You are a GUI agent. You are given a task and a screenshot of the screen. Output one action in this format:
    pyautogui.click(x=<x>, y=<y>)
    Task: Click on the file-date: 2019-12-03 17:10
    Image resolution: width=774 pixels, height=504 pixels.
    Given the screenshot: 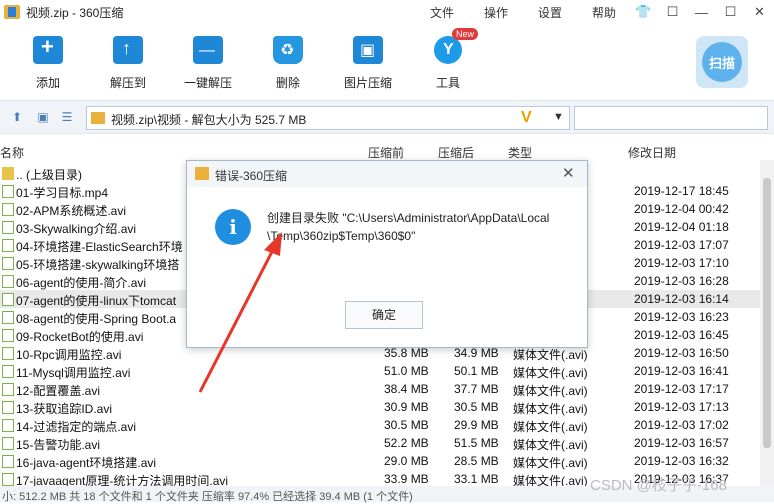 What is the action you would take?
    pyautogui.click(x=681, y=263)
    